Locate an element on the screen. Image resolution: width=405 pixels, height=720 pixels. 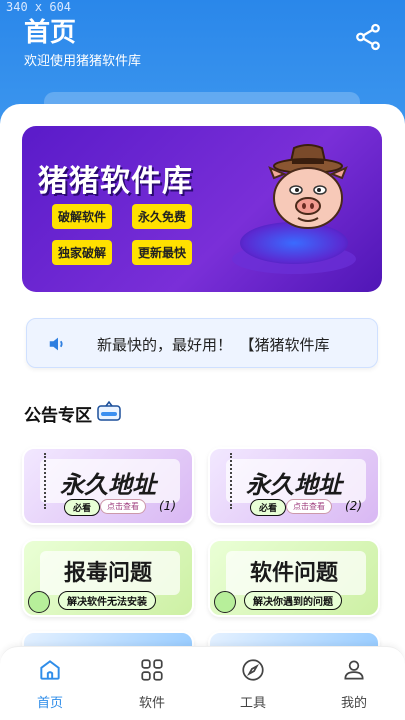
page-title: 首页 is located at coordinates (50, 33).